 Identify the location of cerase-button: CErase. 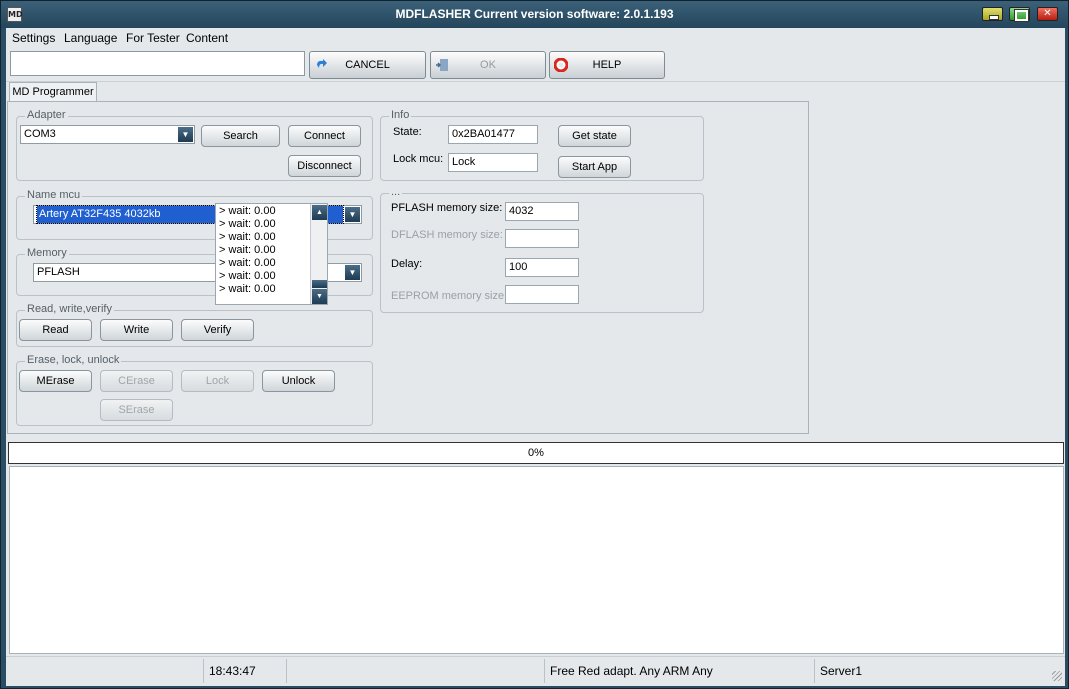
(136, 381).